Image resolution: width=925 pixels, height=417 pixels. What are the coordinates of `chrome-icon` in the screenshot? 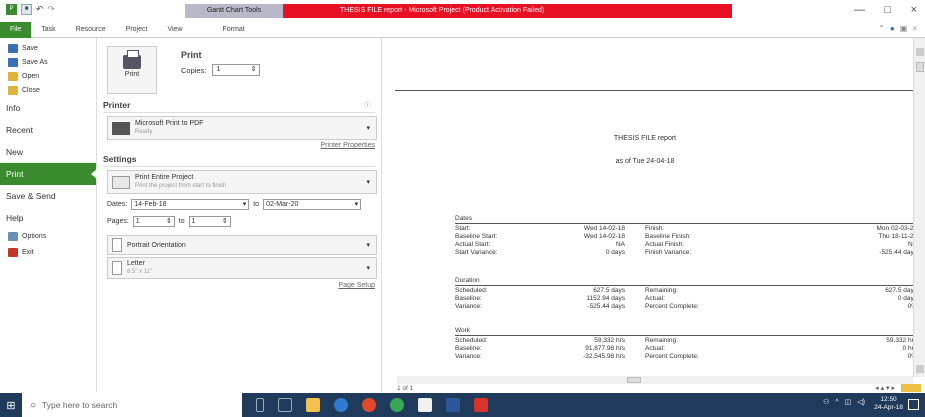 It's located at (397, 405).